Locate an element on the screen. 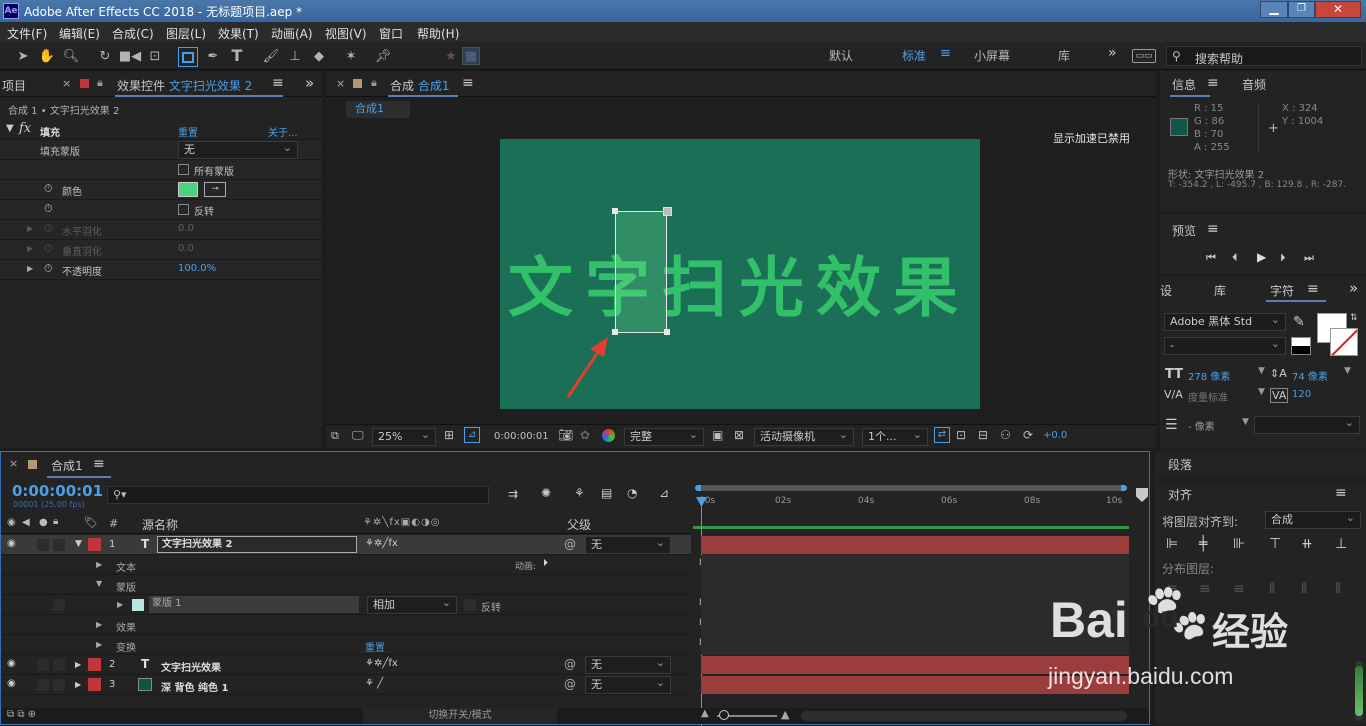 The image size is (1366, 726). snap-icon: ▦ is located at coordinates (471, 56).